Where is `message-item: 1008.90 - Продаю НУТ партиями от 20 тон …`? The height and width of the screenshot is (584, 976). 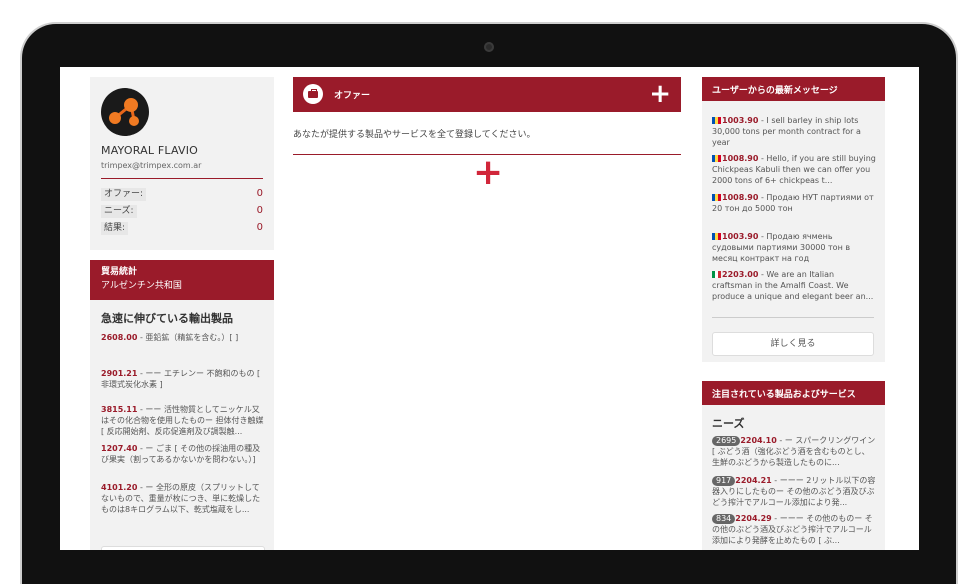 message-item: 1008.90 - Продаю НУТ партиями от 20 тон … is located at coordinates (794, 203).